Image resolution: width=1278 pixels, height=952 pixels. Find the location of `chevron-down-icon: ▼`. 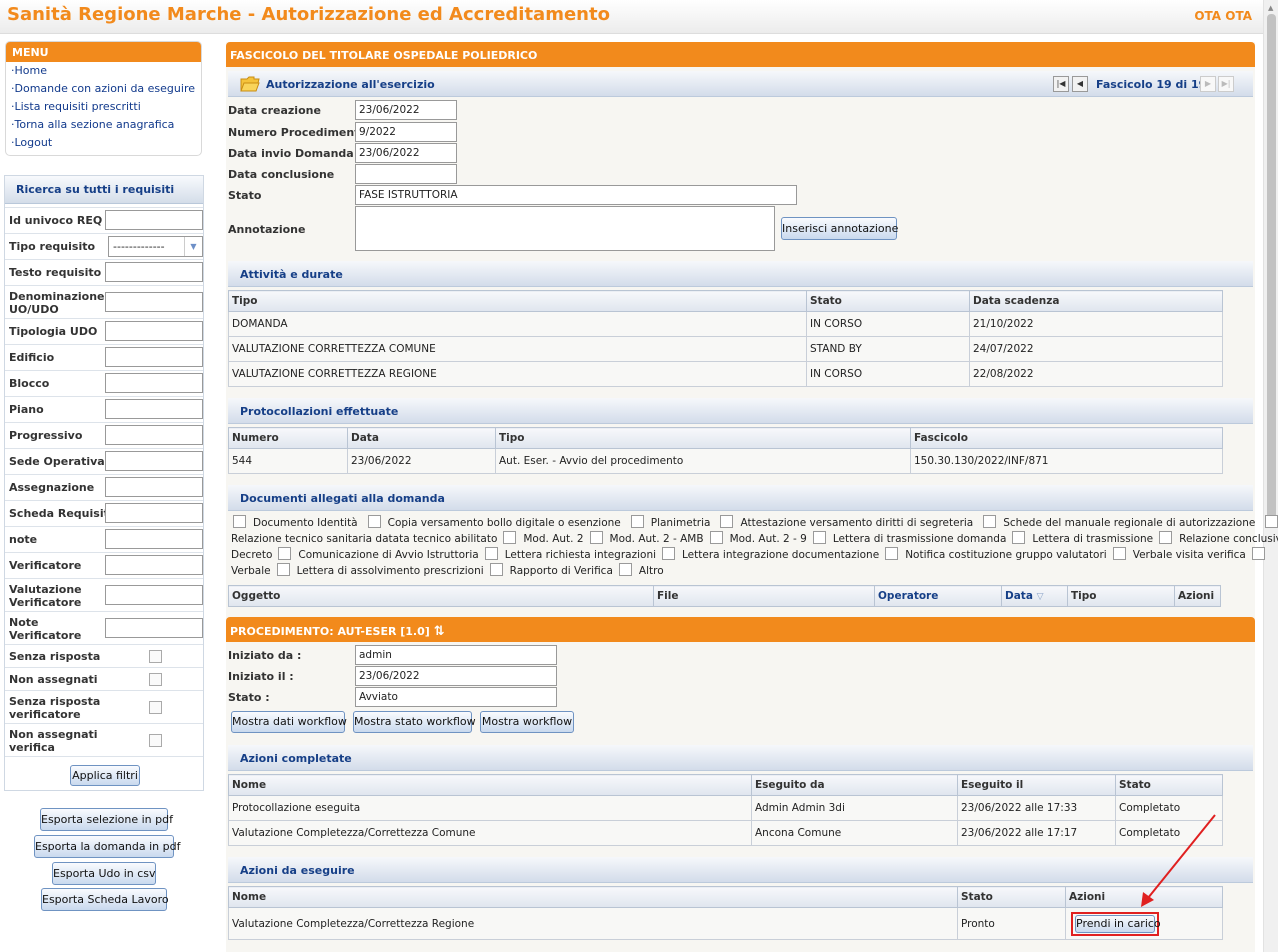

chevron-down-icon: ▼ is located at coordinates (193, 246).